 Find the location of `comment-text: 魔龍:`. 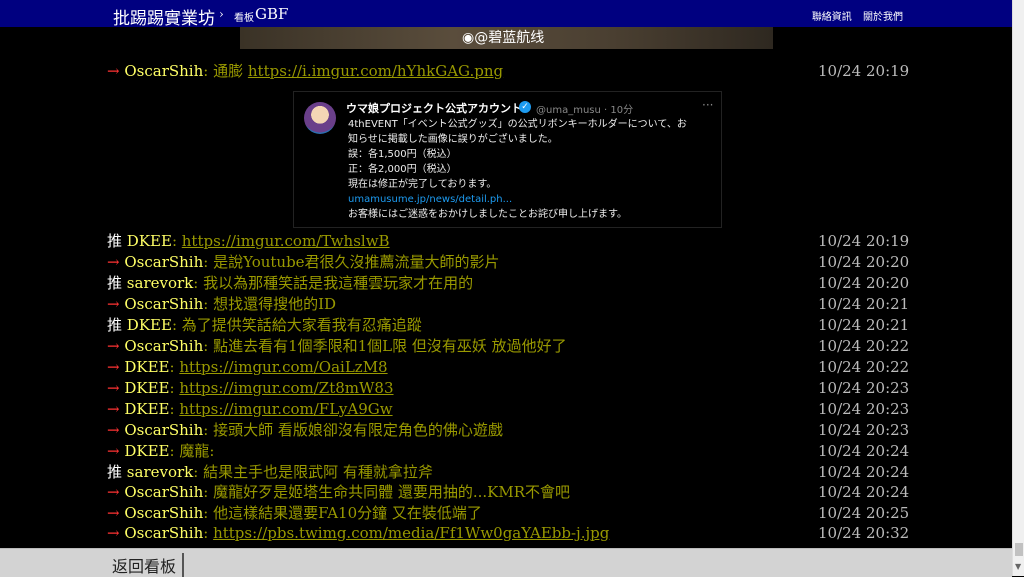

comment-text: 魔龍: is located at coordinates (197, 451).